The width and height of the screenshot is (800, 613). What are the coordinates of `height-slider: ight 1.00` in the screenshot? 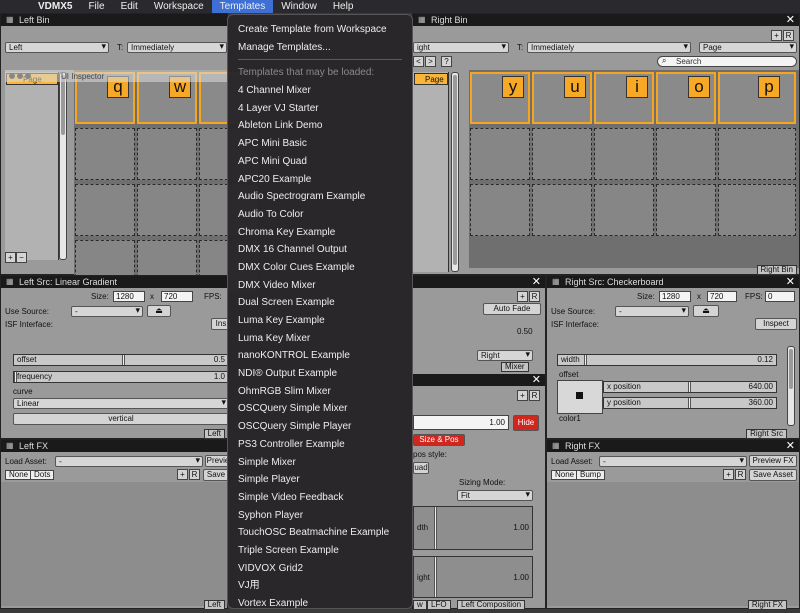 It's located at (473, 577).